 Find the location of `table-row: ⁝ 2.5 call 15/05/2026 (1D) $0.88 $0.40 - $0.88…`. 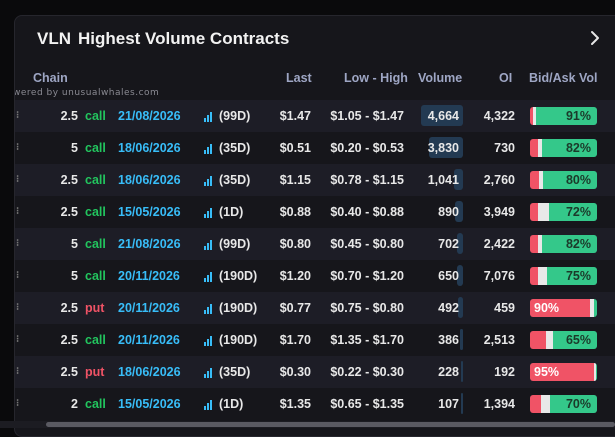

table-row: ⁝ 2.5 call 15/05/2026 (1D) $0.88 $0.40 - $0.88… is located at coordinates (315, 212).